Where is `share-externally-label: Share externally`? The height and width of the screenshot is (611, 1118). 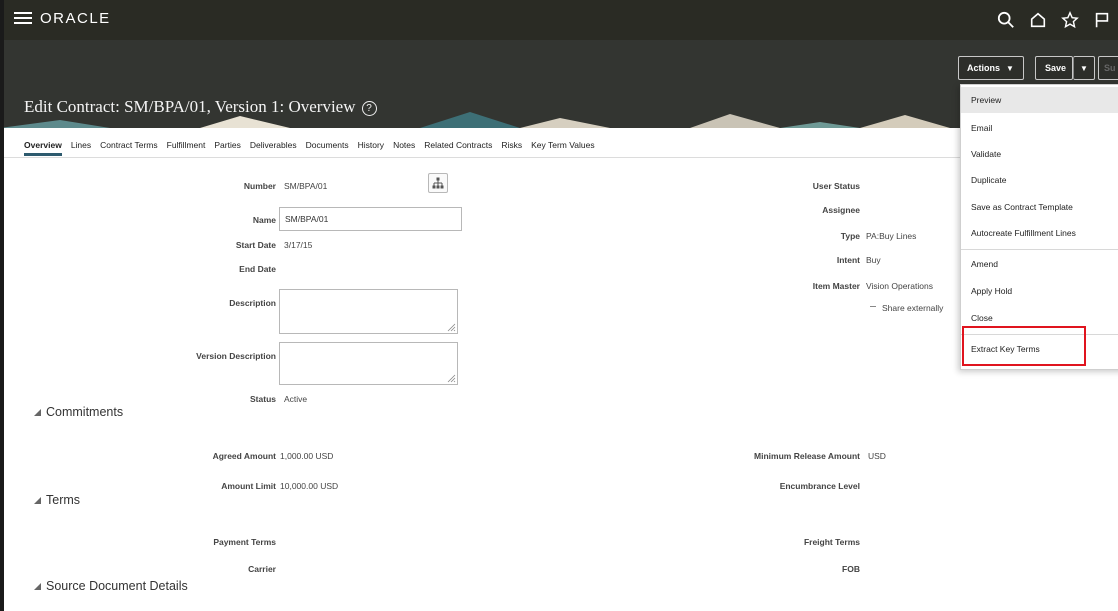 share-externally-label: Share externally is located at coordinates (913, 308).